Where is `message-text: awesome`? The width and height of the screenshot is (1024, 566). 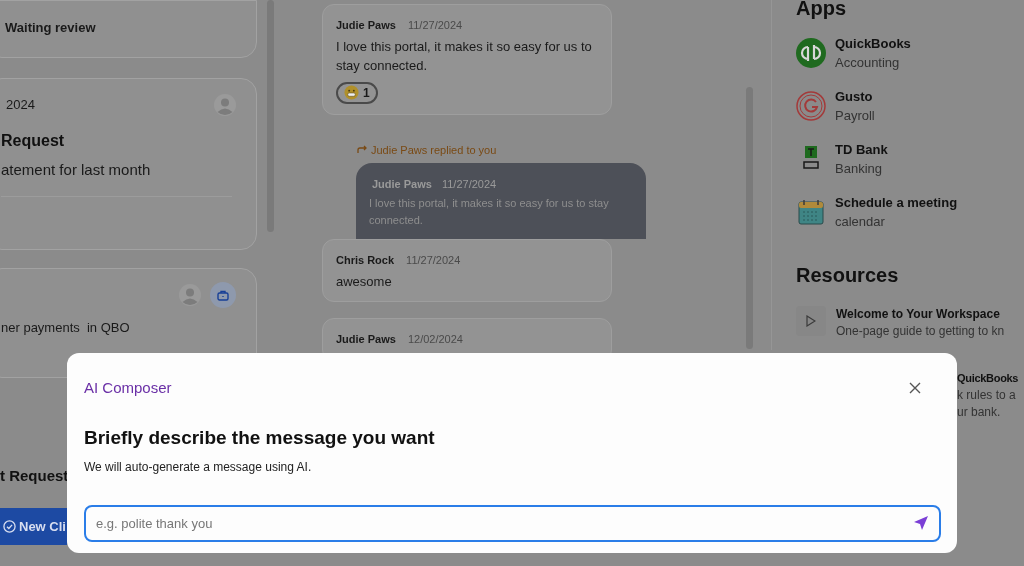
message-text: awesome is located at coordinates (364, 281).